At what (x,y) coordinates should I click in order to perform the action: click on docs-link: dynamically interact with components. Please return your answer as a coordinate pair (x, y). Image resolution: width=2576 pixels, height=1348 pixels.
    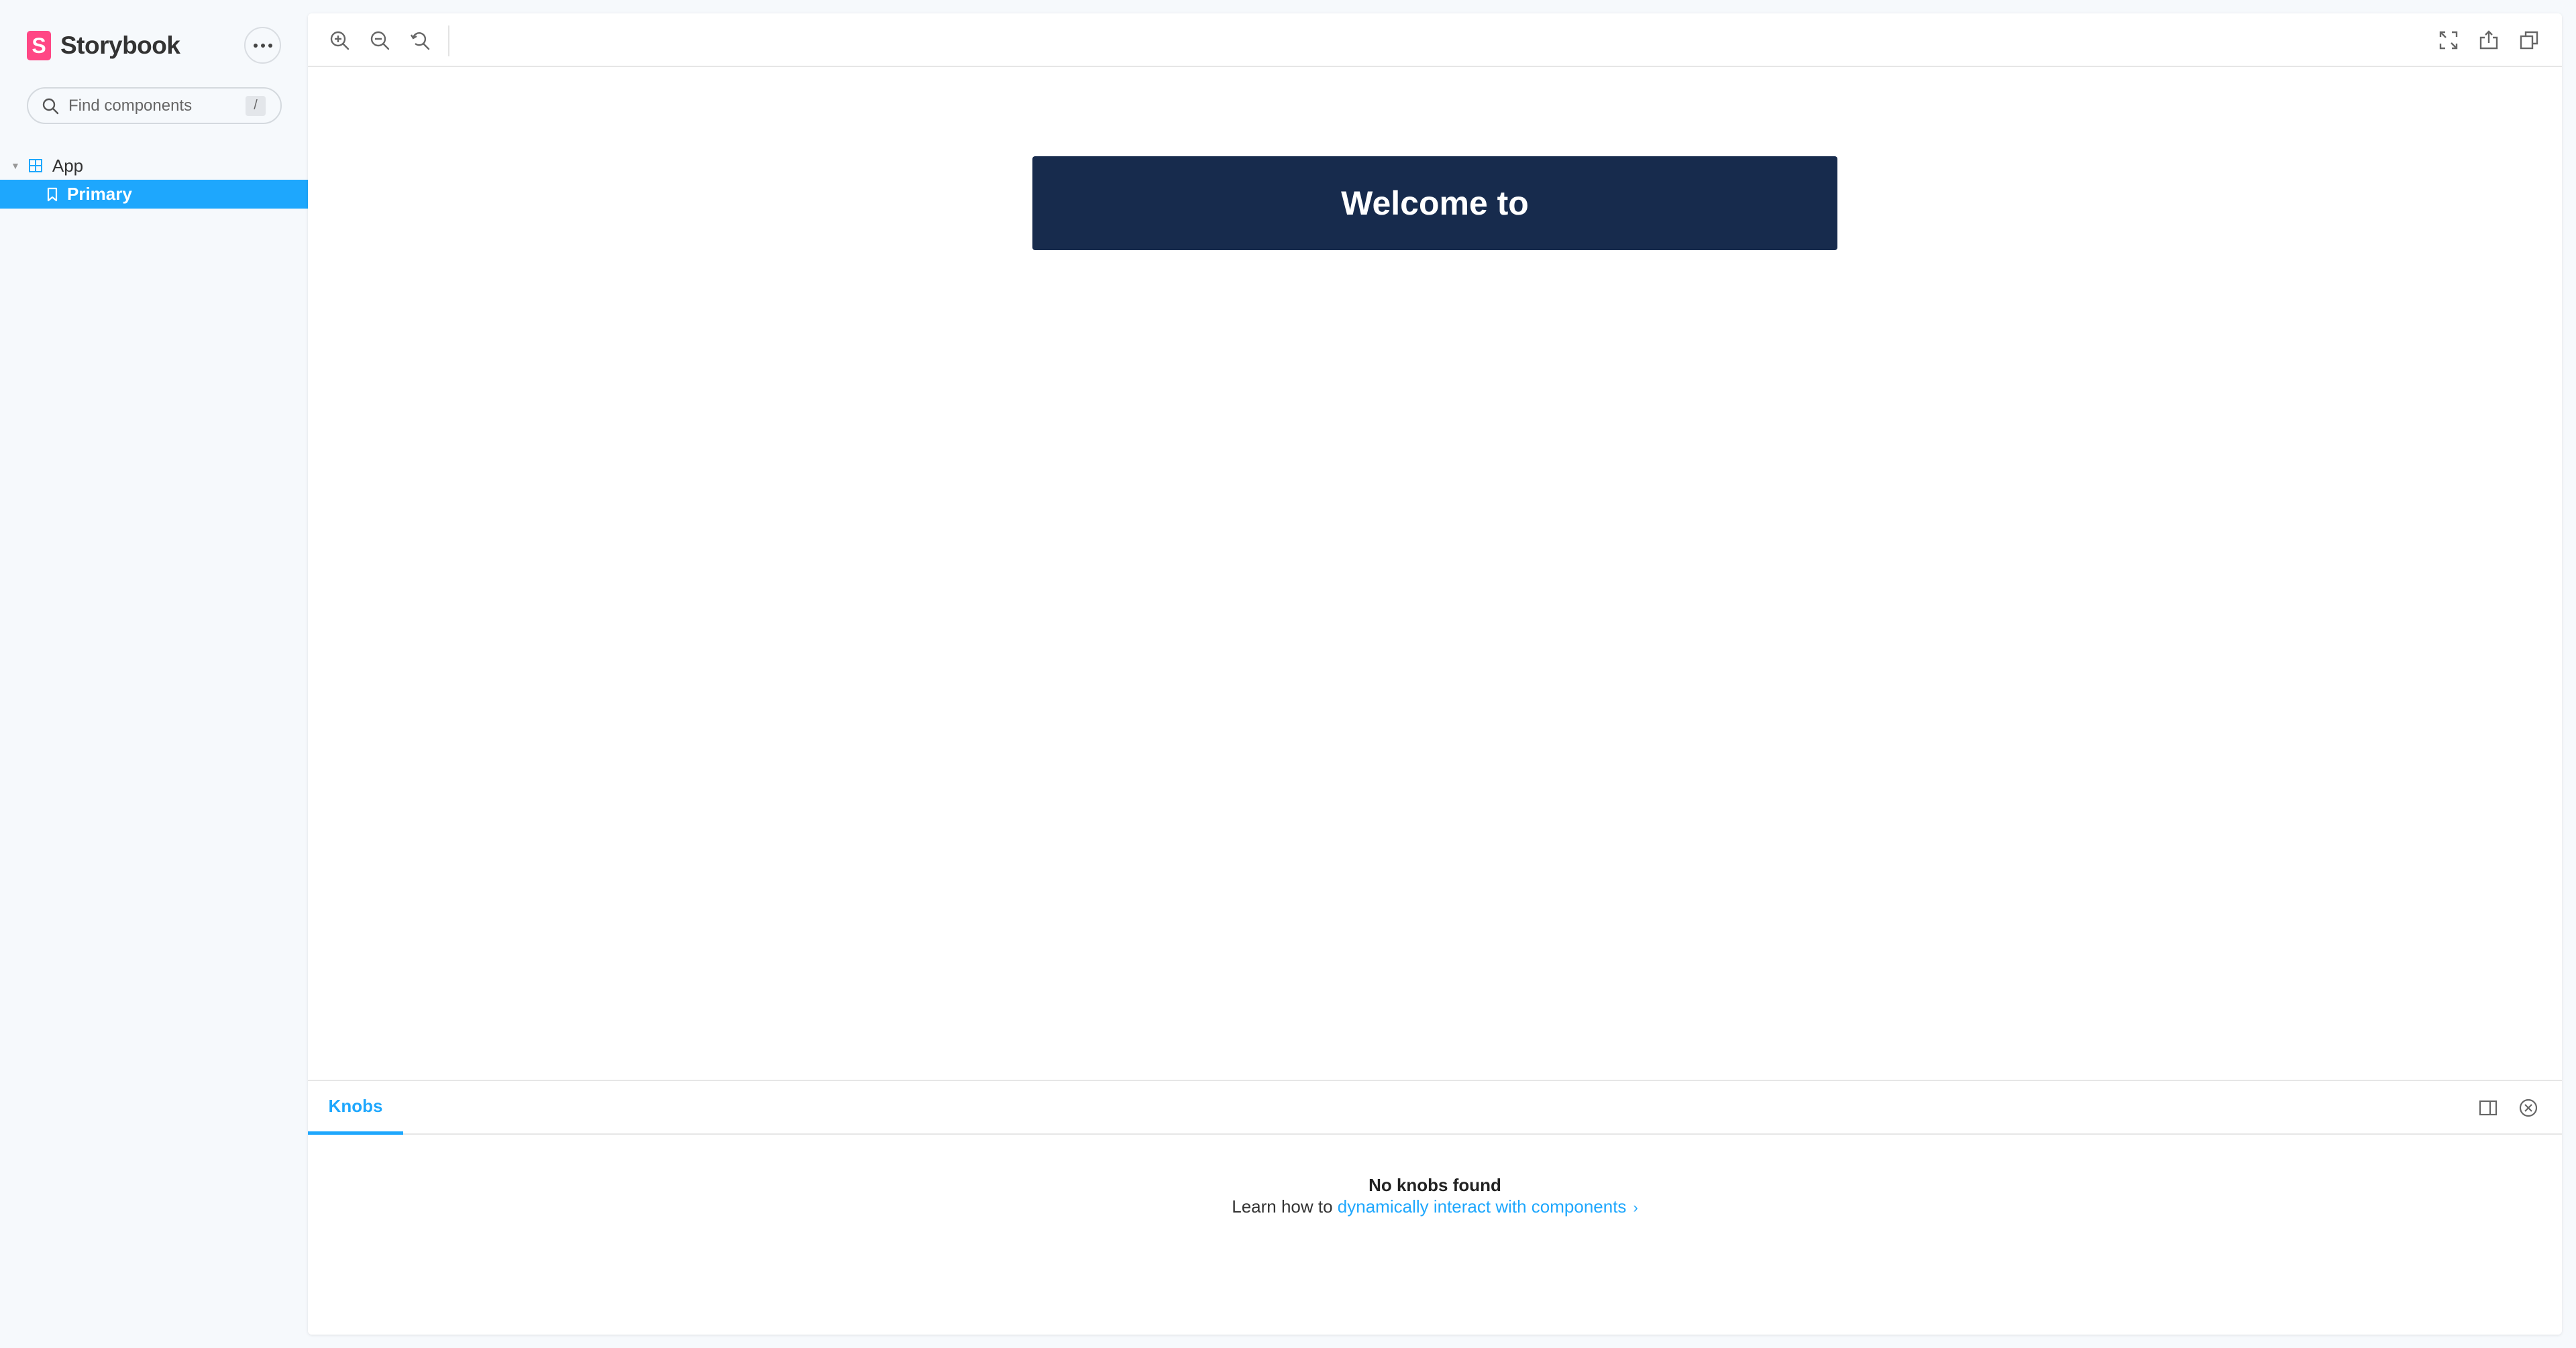
    Looking at the image, I should click on (1482, 1206).